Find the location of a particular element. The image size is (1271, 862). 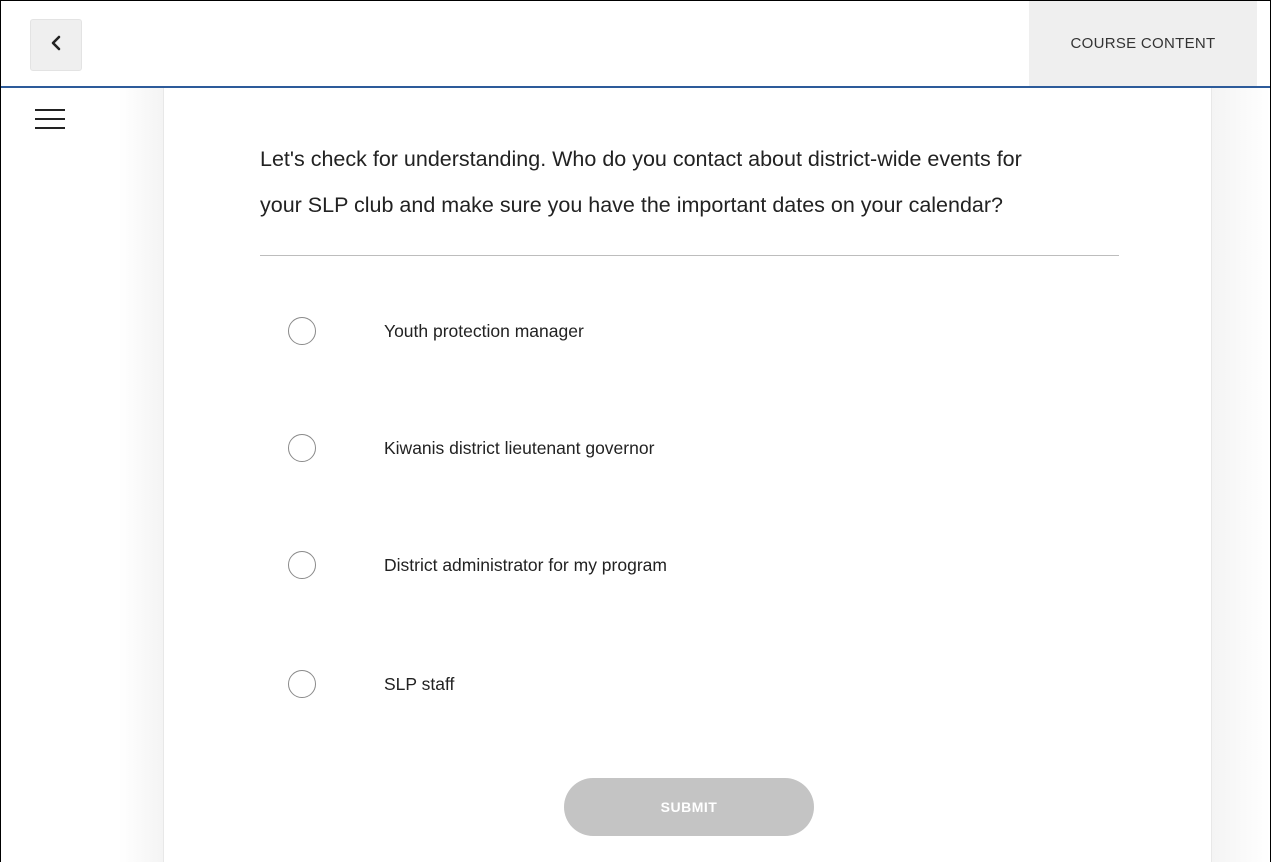

left-gutter is located at coordinates (141, 475).